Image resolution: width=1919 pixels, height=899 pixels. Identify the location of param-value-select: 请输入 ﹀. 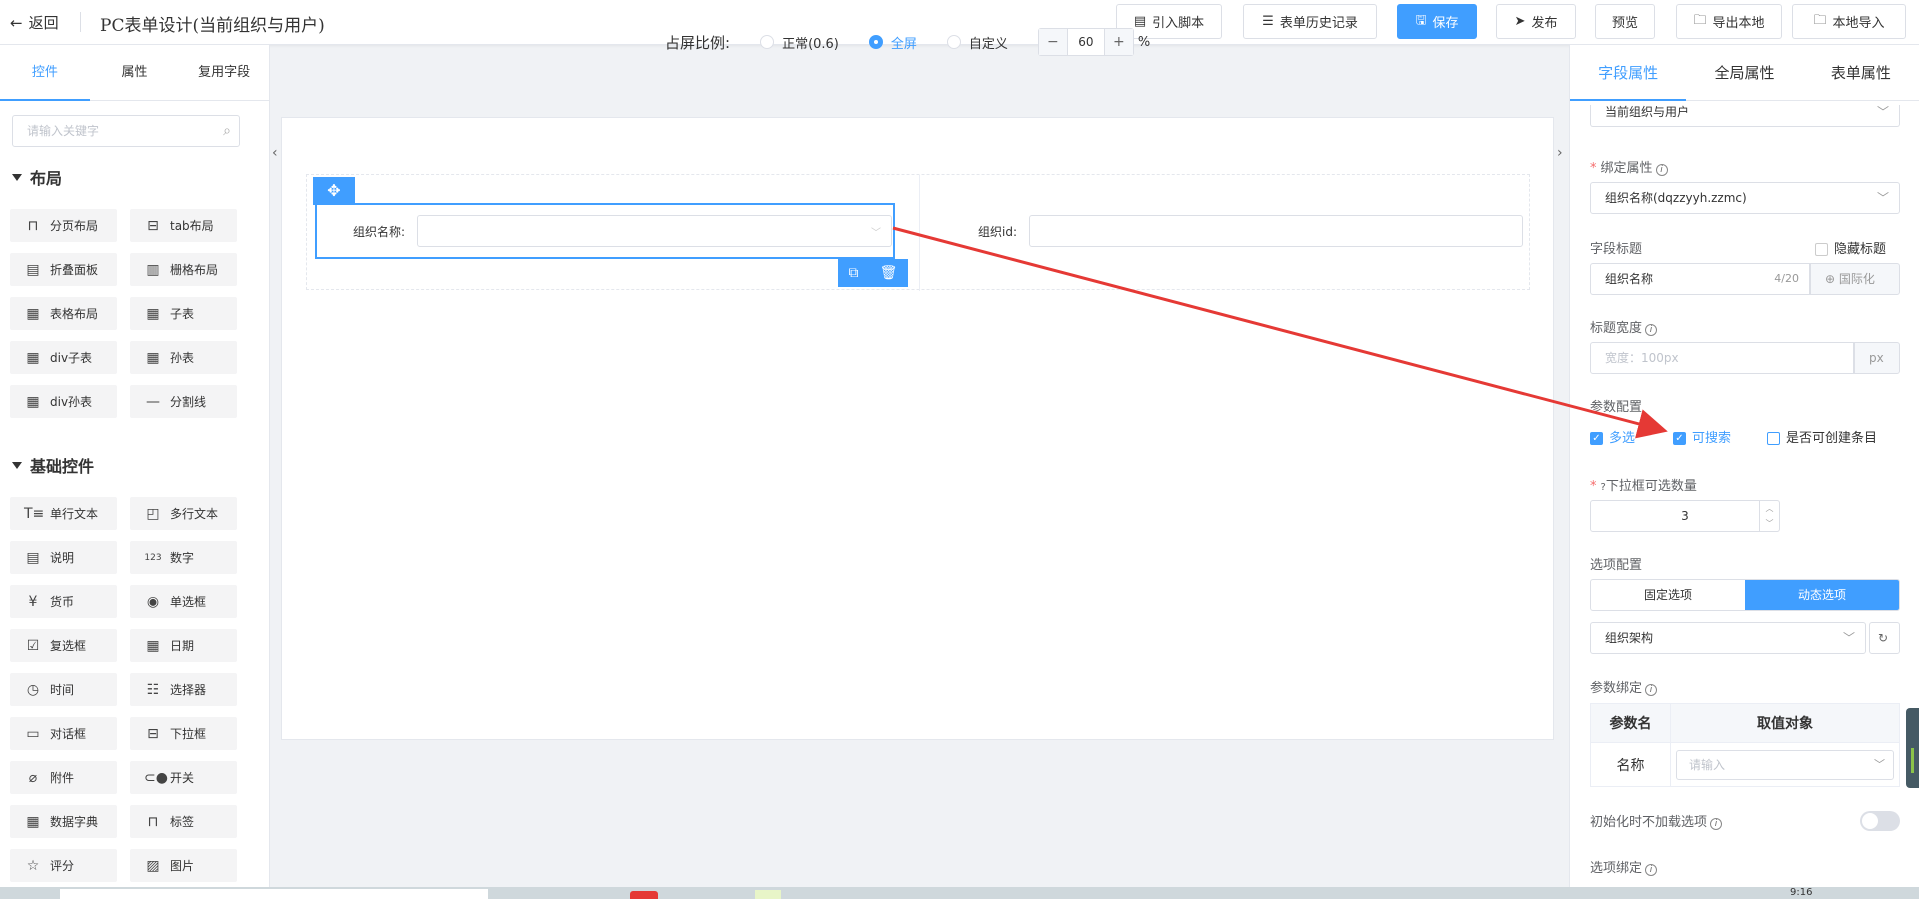
(1785, 764).